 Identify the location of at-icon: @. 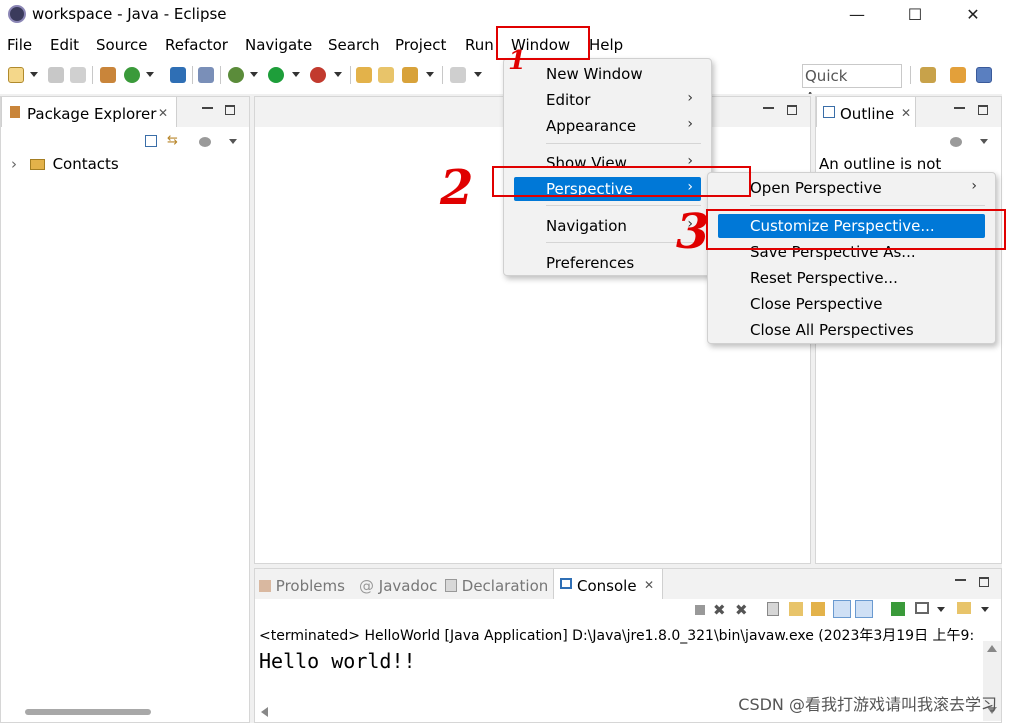
(366, 586).